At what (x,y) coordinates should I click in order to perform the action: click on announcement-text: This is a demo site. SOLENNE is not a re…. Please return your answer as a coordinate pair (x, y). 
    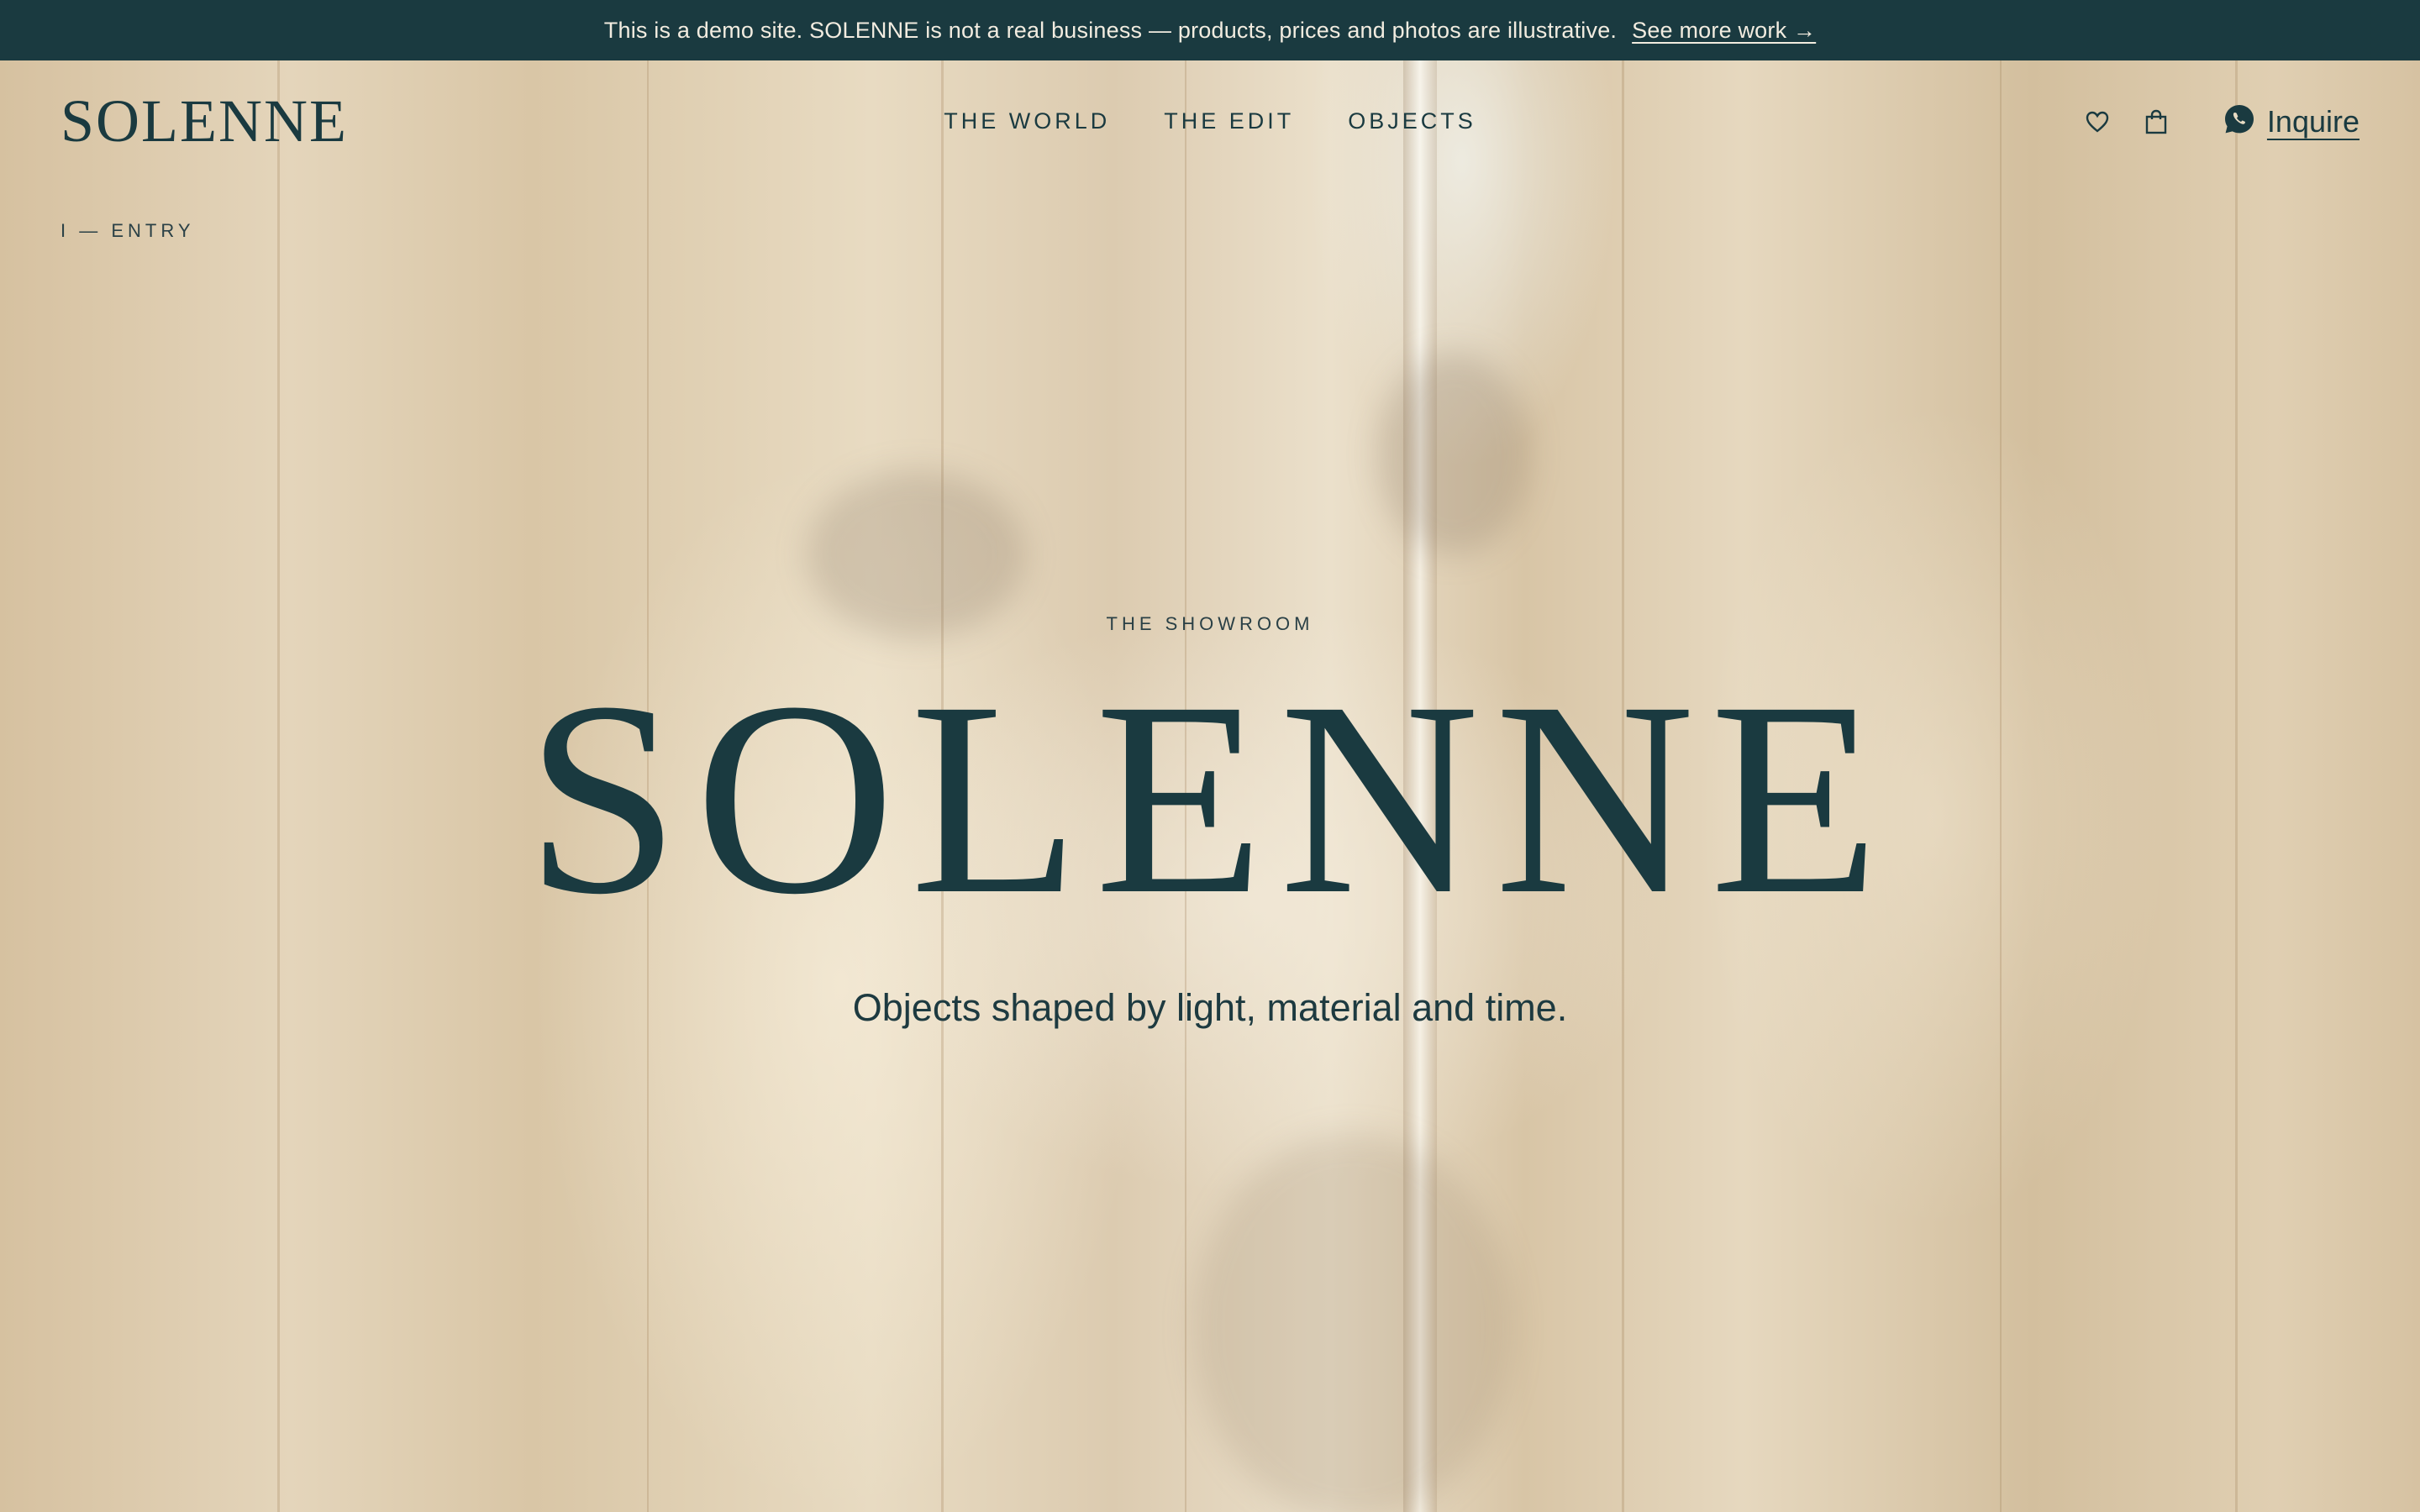
    Looking at the image, I should click on (1110, 30).